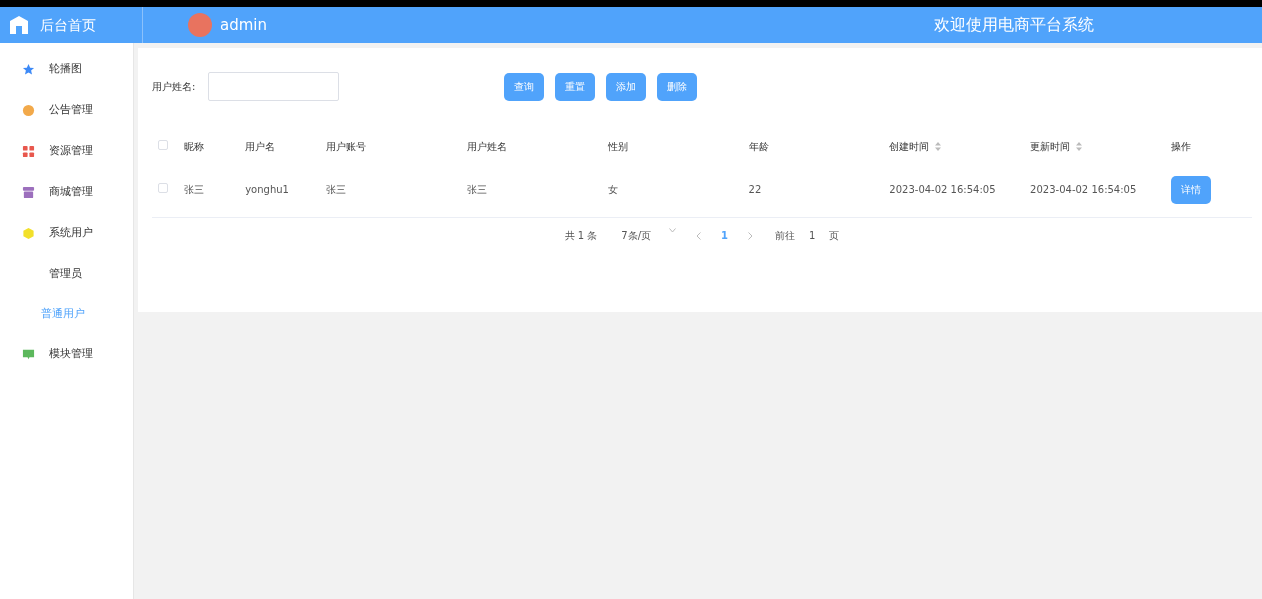 This screenshot has width=1262, height=599. Describe the element at coordinates (1014, 25) in the screenshot. I see `welcome-title: 欢迎使用电商平台系统` at that location.